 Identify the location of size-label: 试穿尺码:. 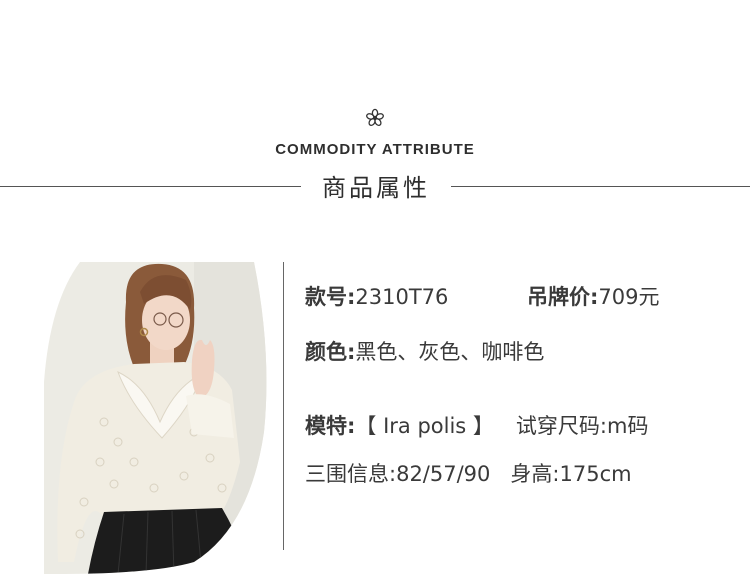
(561, 426).